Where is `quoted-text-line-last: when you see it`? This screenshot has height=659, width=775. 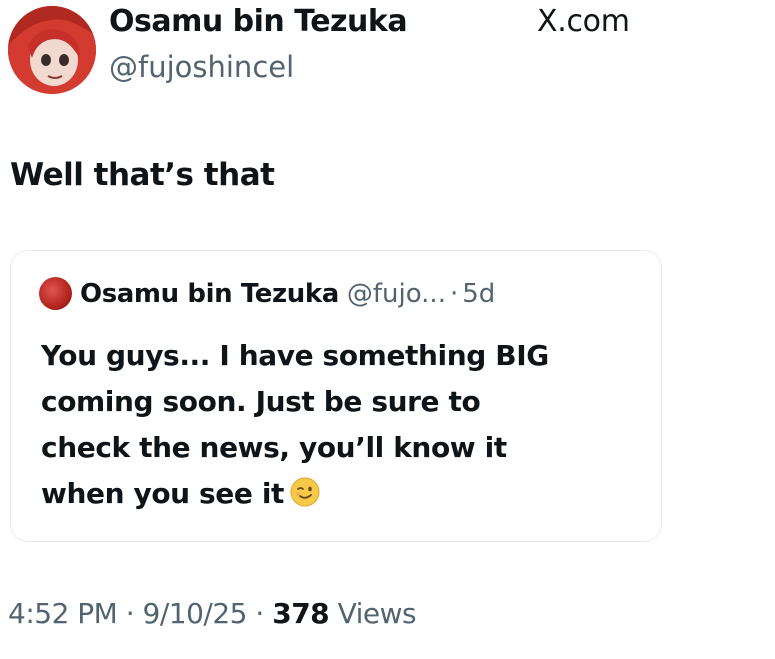 quoted-text-line-last: when you see it is located at coordinates (295, 494).